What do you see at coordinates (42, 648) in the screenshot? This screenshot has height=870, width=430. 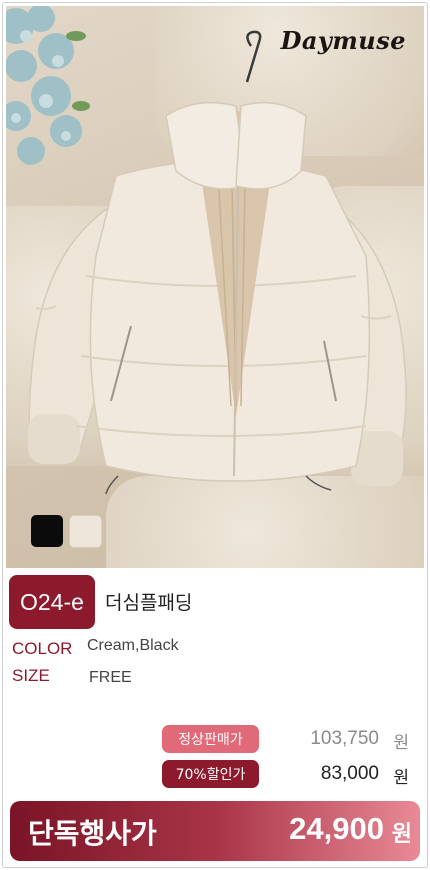 I see `color-label: COLOR` at bounding box center [42, 648].